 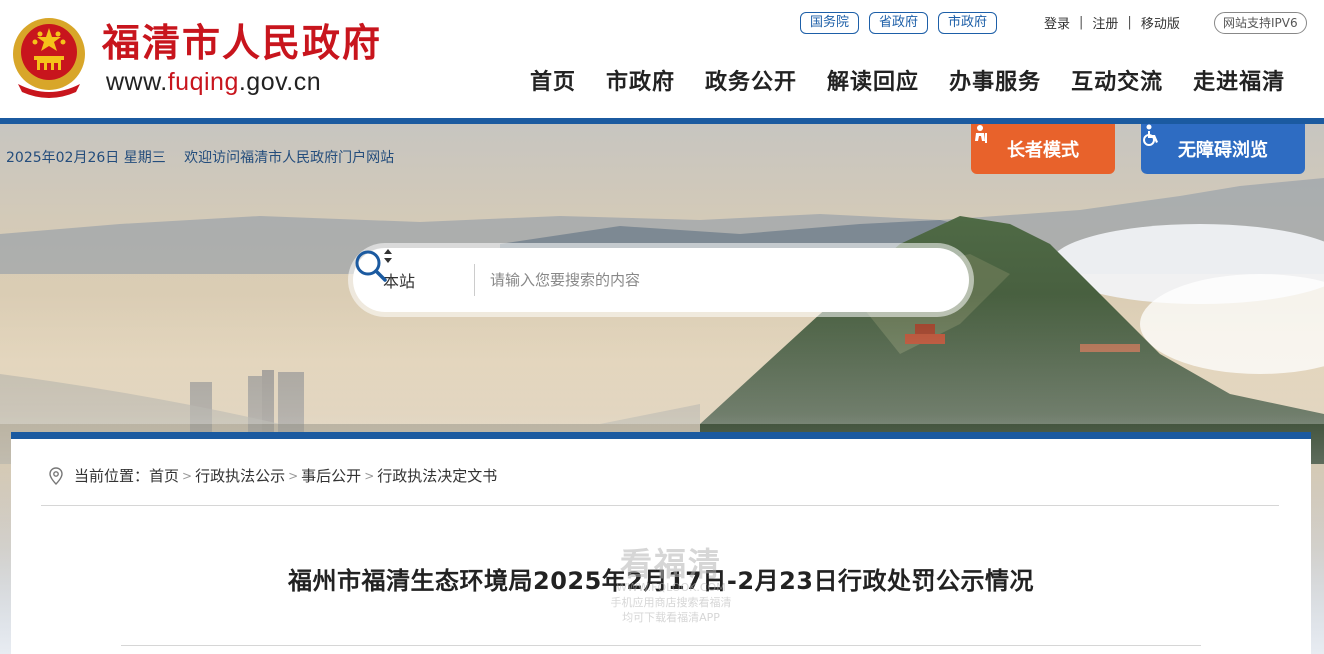 I want to click on watermark-url: WWW.FQLOOK.COM, so click(x=671, y=587).